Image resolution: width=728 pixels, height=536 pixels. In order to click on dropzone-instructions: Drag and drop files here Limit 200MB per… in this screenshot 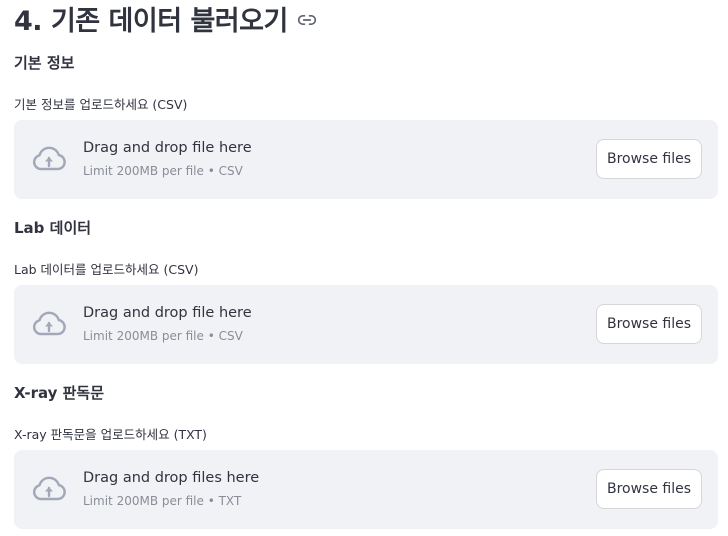, I will do `click(171, 488)`.